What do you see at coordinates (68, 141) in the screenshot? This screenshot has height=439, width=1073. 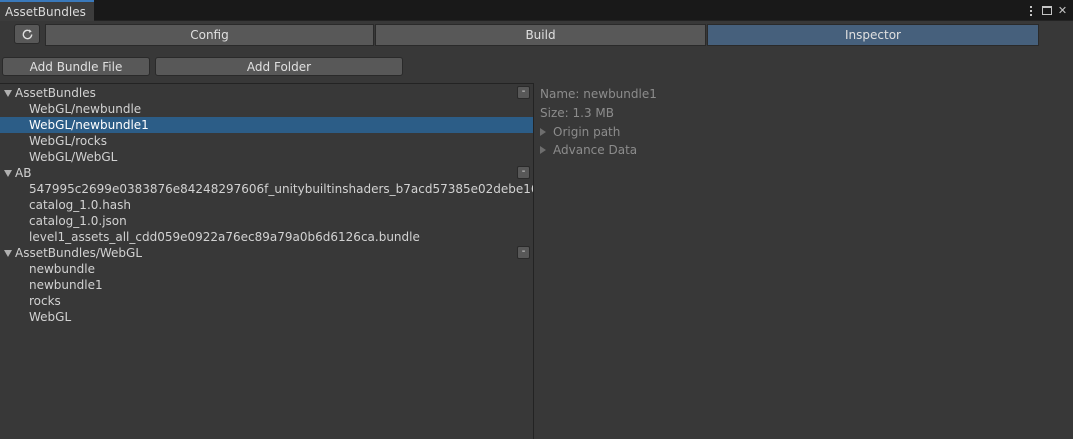 I see `tree-item-label: WebGL/rocks` at bounding box center [68, 141].